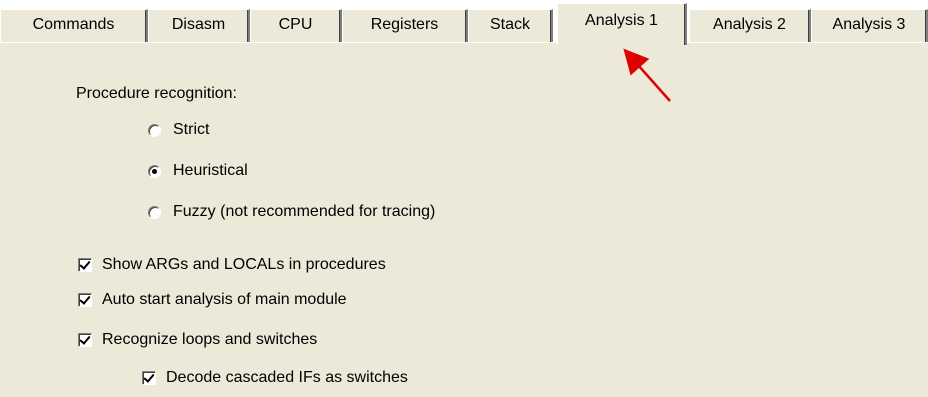  I want to click on checkbox-show-args-locals: Show ARGs and LOCALs in procedures, so click(232, 265).